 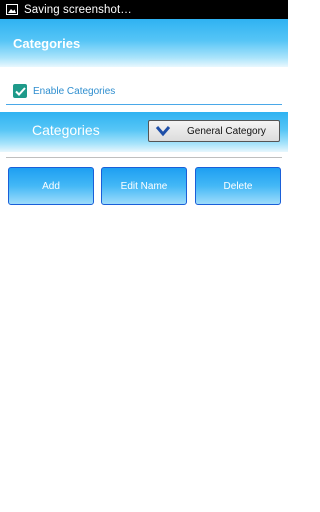 I want to click on enable-categories-checkbox, so click(x=20, y=91).